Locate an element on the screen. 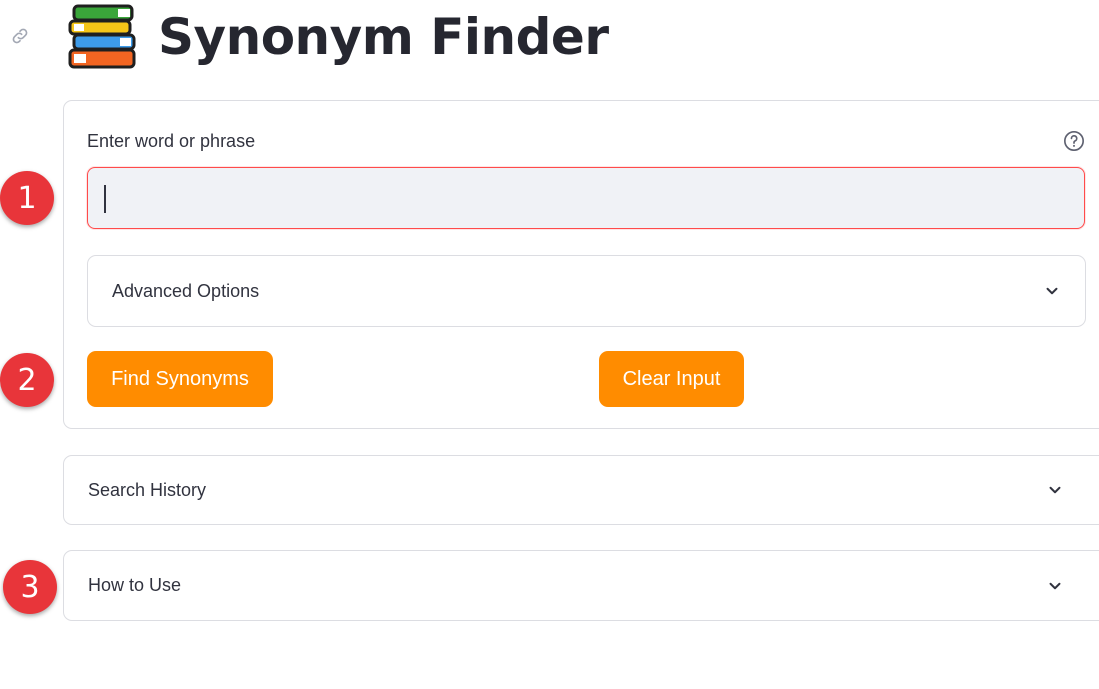 The width and height of the screenshot is (1099, 689). annotation-marker-1: 1 is located at coordinates (27, 198).